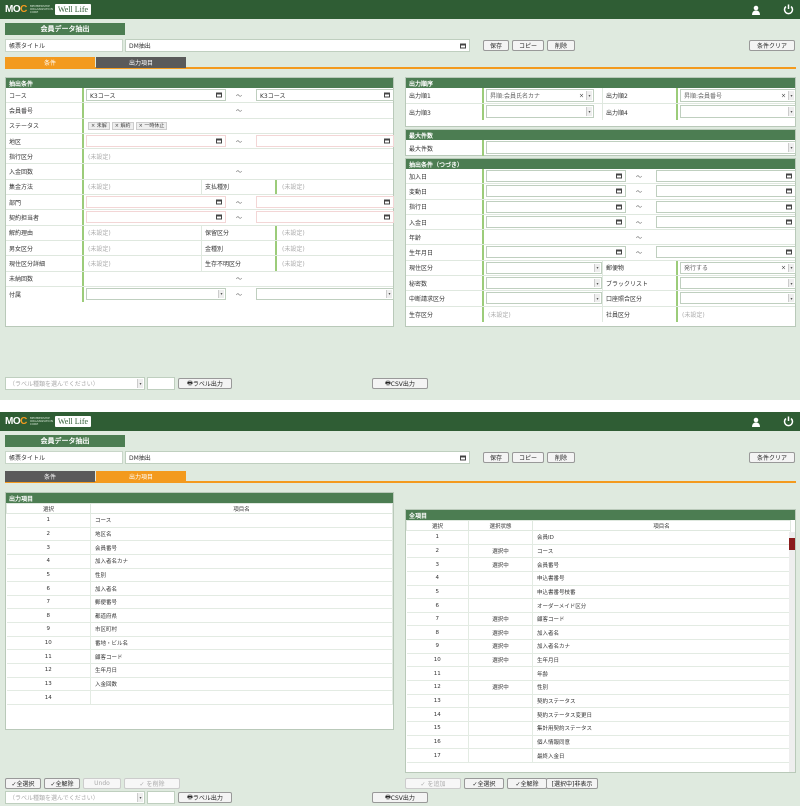 The width and height of the screenshot is (800, 806). Describe the element at coordinates (156, 95) in the screenshot. I see `course-from-input: K3コース` at that location.